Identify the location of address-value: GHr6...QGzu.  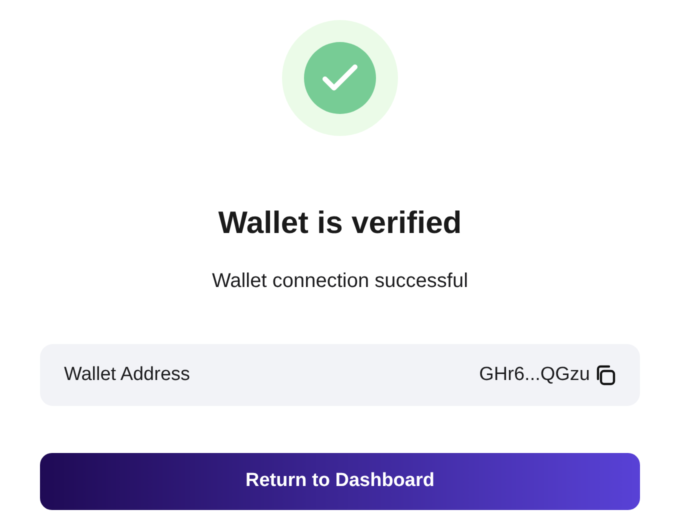
(534, 374).